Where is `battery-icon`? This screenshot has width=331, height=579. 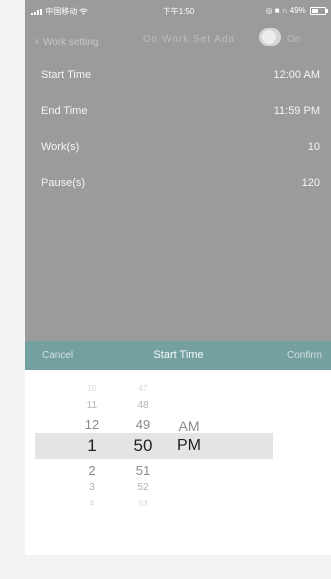
battery-icon is located at coordinates (319, 10).